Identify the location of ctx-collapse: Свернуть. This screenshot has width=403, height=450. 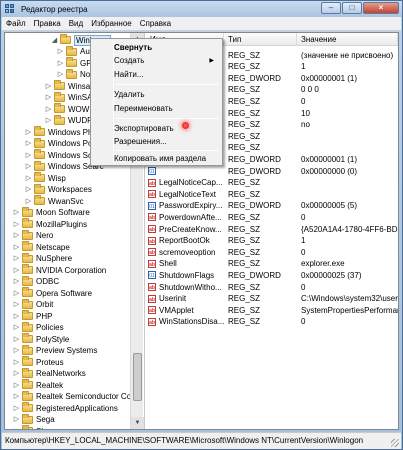
(165, 48).